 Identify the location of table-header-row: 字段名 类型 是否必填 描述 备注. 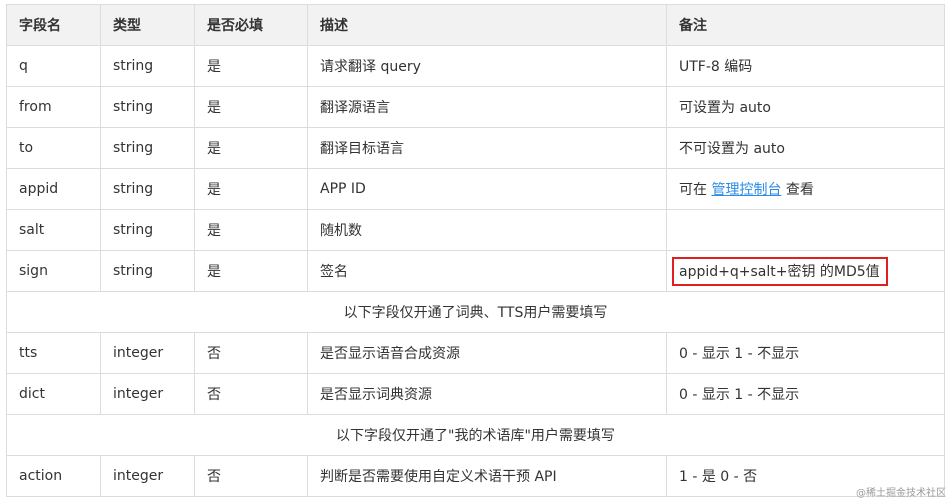
(475, 25).